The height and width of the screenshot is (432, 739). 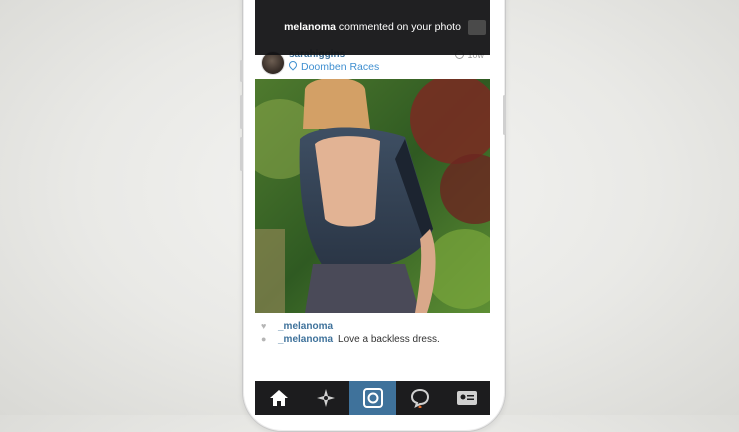 I want to click on phone-volume-down, so click(x=241, y=154).